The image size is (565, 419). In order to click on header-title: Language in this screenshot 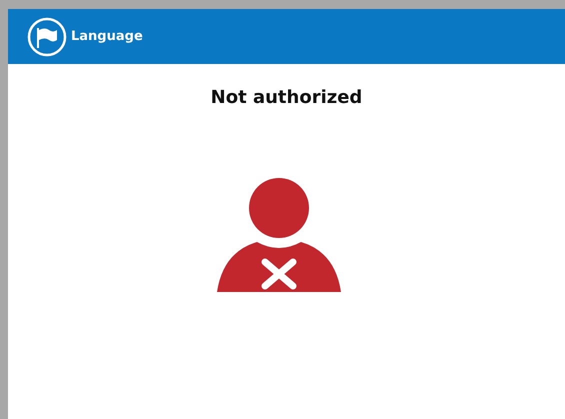, I will do `click(107, 36)`.